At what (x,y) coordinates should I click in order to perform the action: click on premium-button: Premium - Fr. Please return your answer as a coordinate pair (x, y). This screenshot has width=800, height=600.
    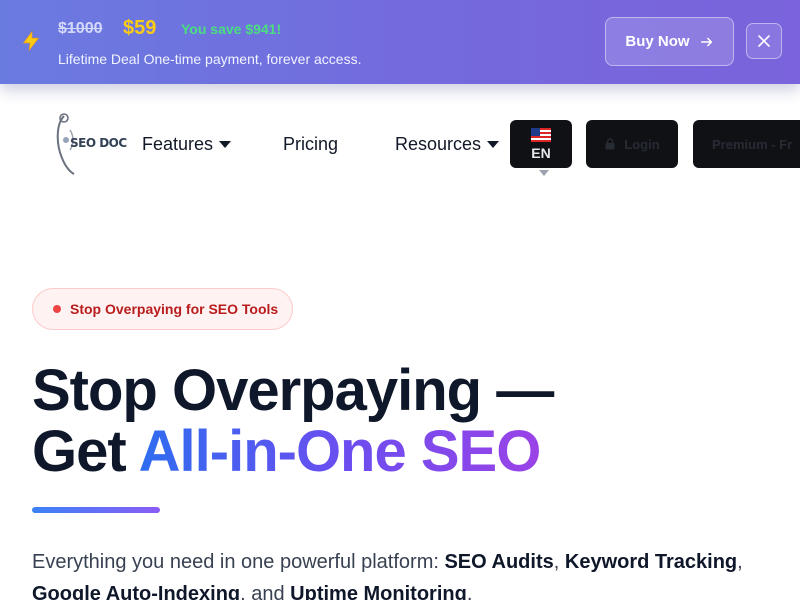
    Looking at the image, I should click on (746, 144).